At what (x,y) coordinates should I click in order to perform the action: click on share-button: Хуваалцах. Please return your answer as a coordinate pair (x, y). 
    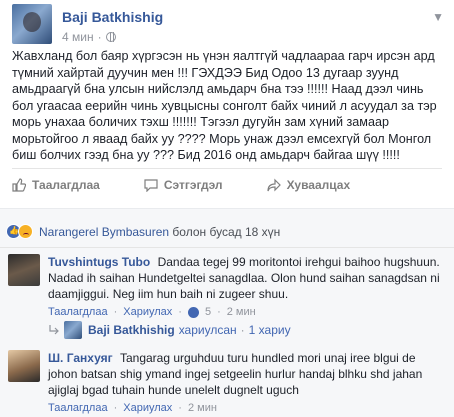
    Looking at the image, I should click on (308, 185).